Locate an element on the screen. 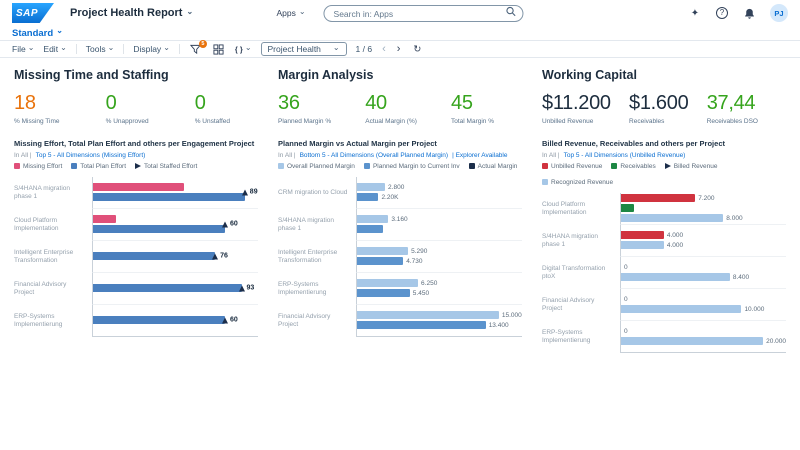 The image size is (800, 450). refresh-icon is located at coordinates (417, 49).